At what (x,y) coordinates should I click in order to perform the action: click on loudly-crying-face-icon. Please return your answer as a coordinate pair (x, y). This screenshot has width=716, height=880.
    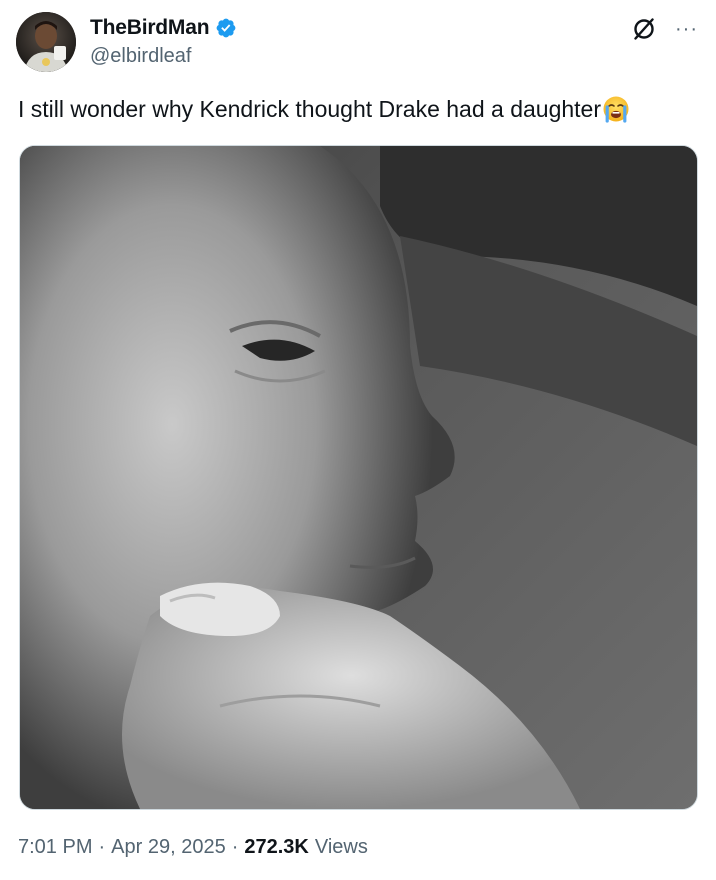
    Looking at the image, I should click on (616, 113).